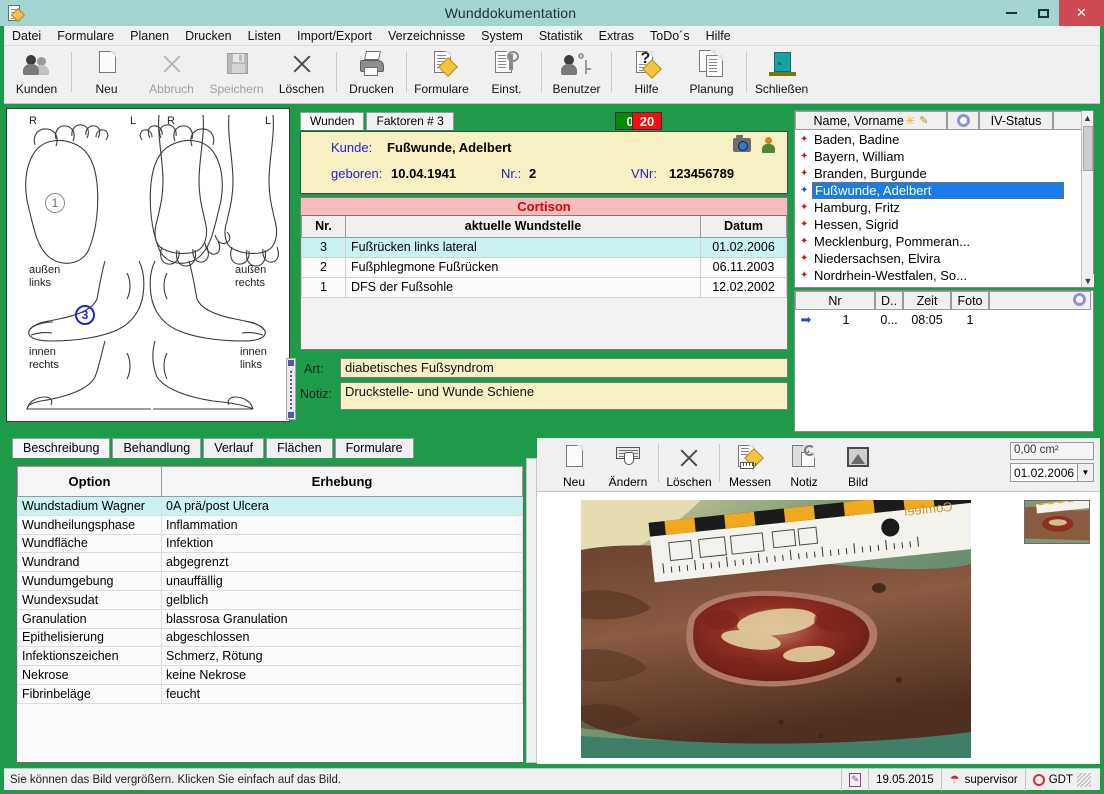 The image size is (1104, 794). I want to click on tab-wunden: Wunden, so click(332, 121).